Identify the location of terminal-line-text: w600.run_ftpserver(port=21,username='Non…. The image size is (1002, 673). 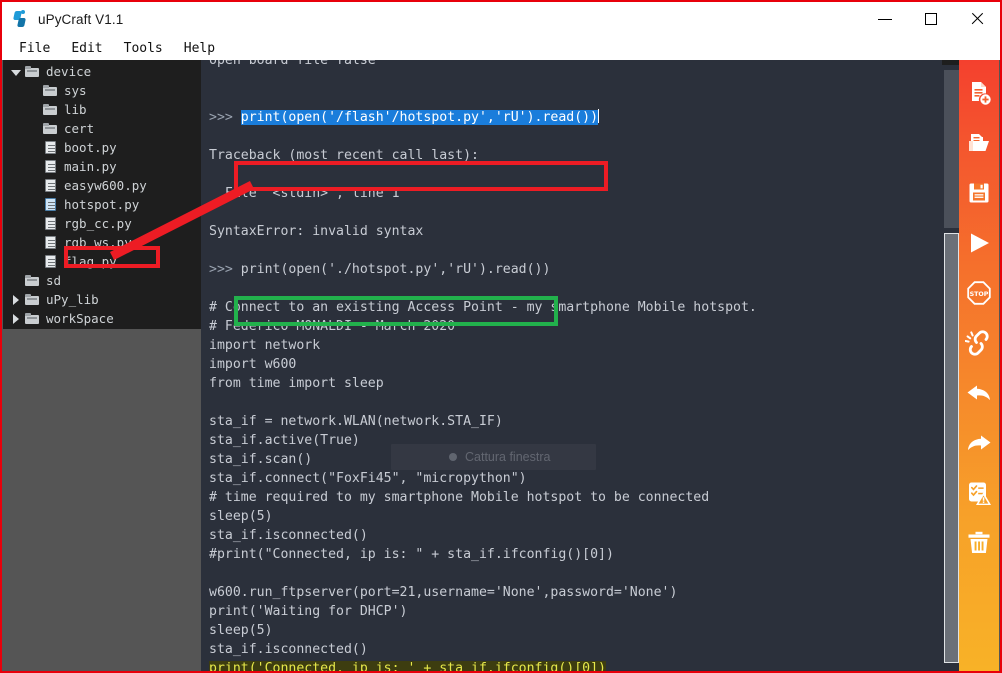
(443, 592).